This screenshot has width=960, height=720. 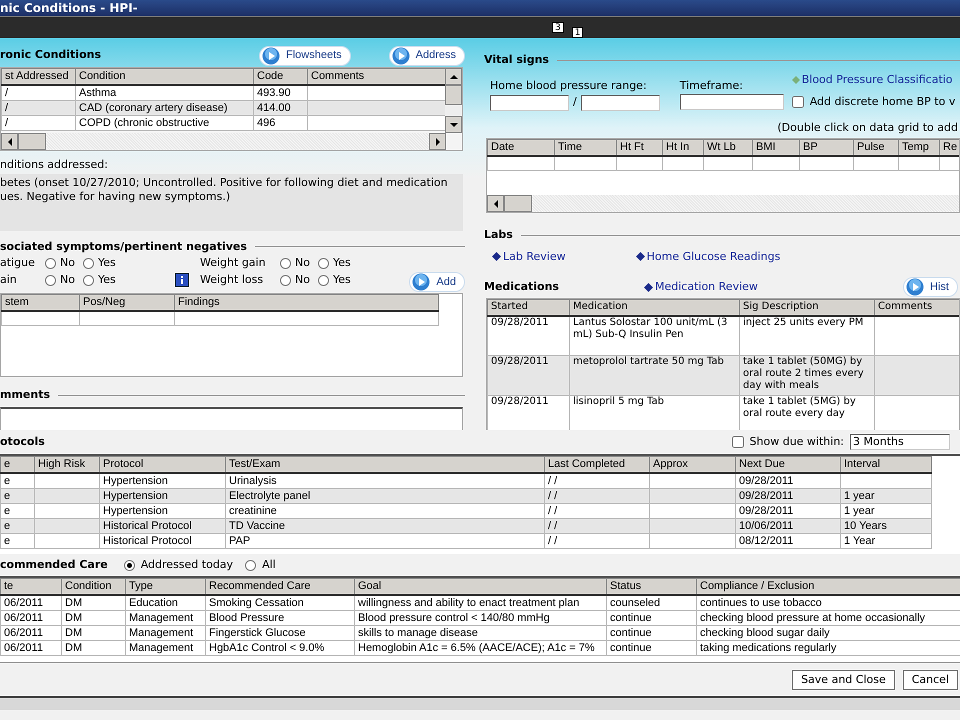 I want to click on column-header: Test/Exam, so click(x=385, y=464).